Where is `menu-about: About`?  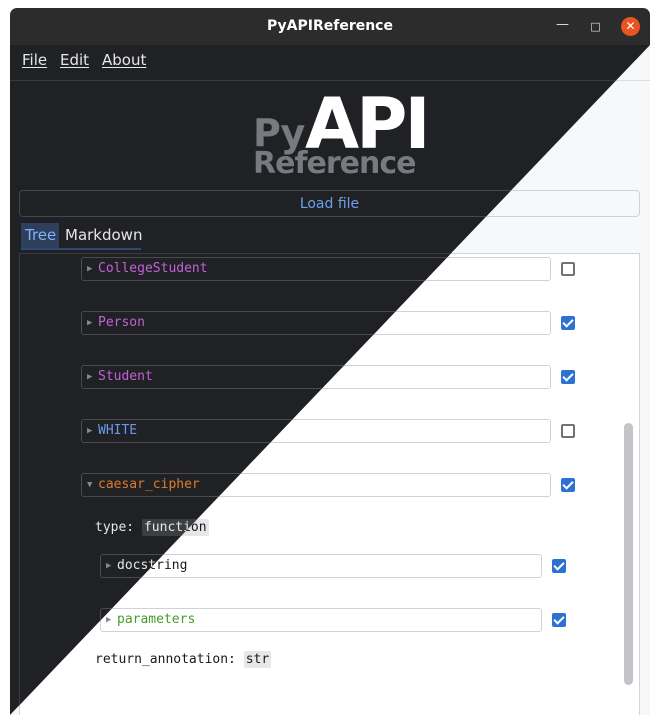 menu-about: About is located at coordinates (124, 60).